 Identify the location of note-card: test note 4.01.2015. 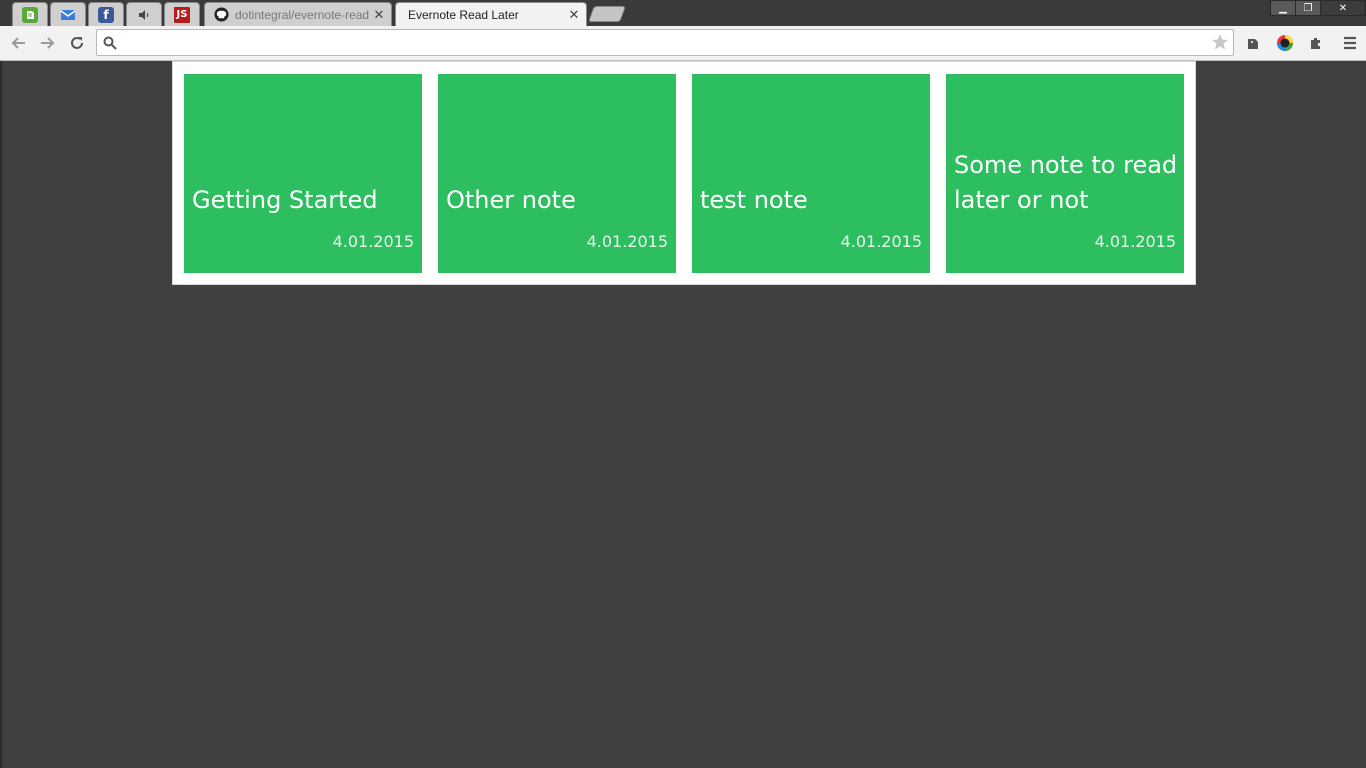
(811, 173).